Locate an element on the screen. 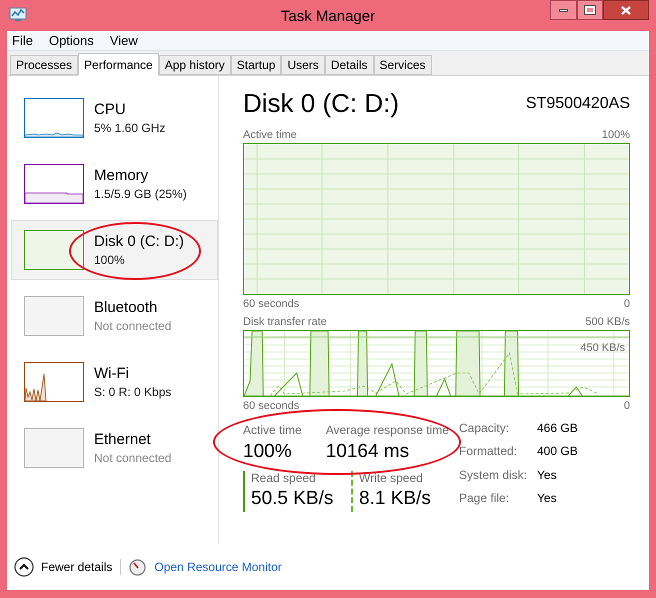  stat-value: 10164 ms is located at coordinates (368, 452).